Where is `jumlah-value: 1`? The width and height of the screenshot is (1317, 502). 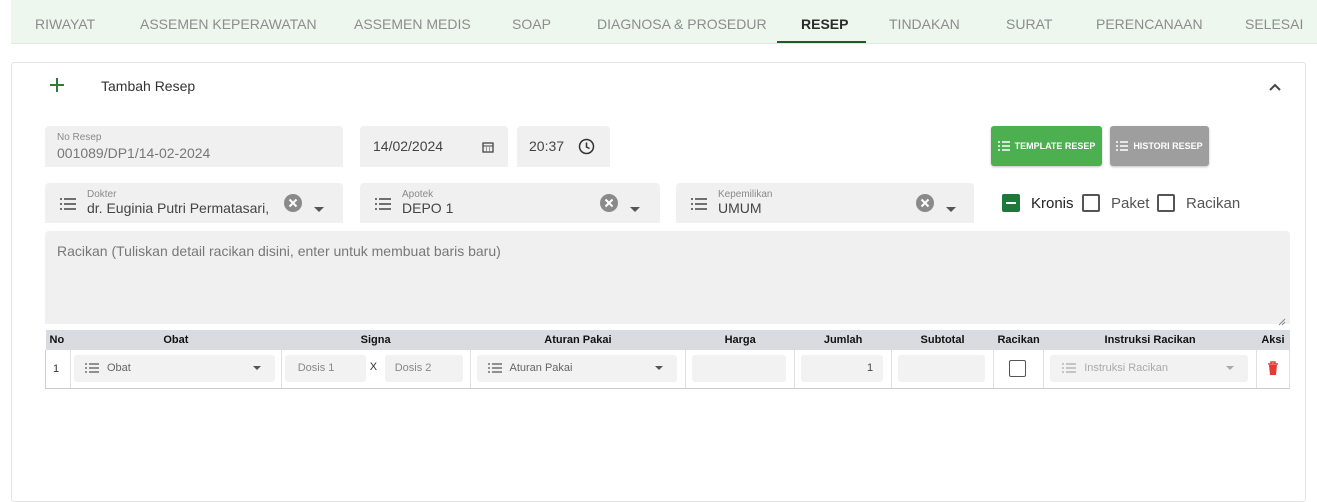
jumlah-value: 1 is located at coordinates (870, 368).